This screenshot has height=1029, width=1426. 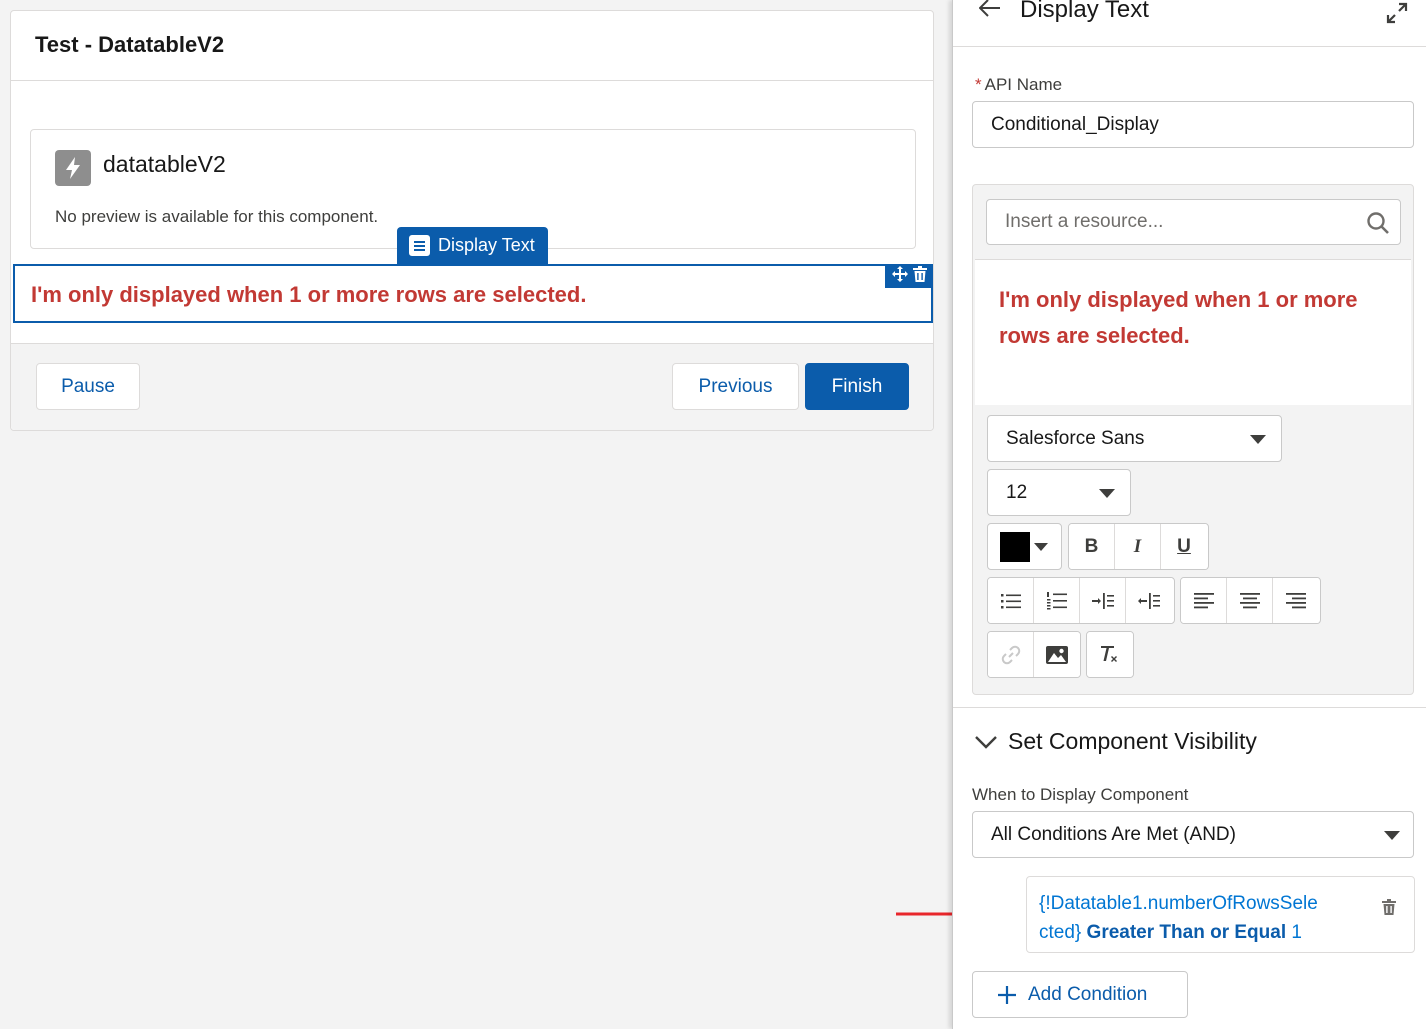 I want to click on insert-group, so click(x=1034, y=654).